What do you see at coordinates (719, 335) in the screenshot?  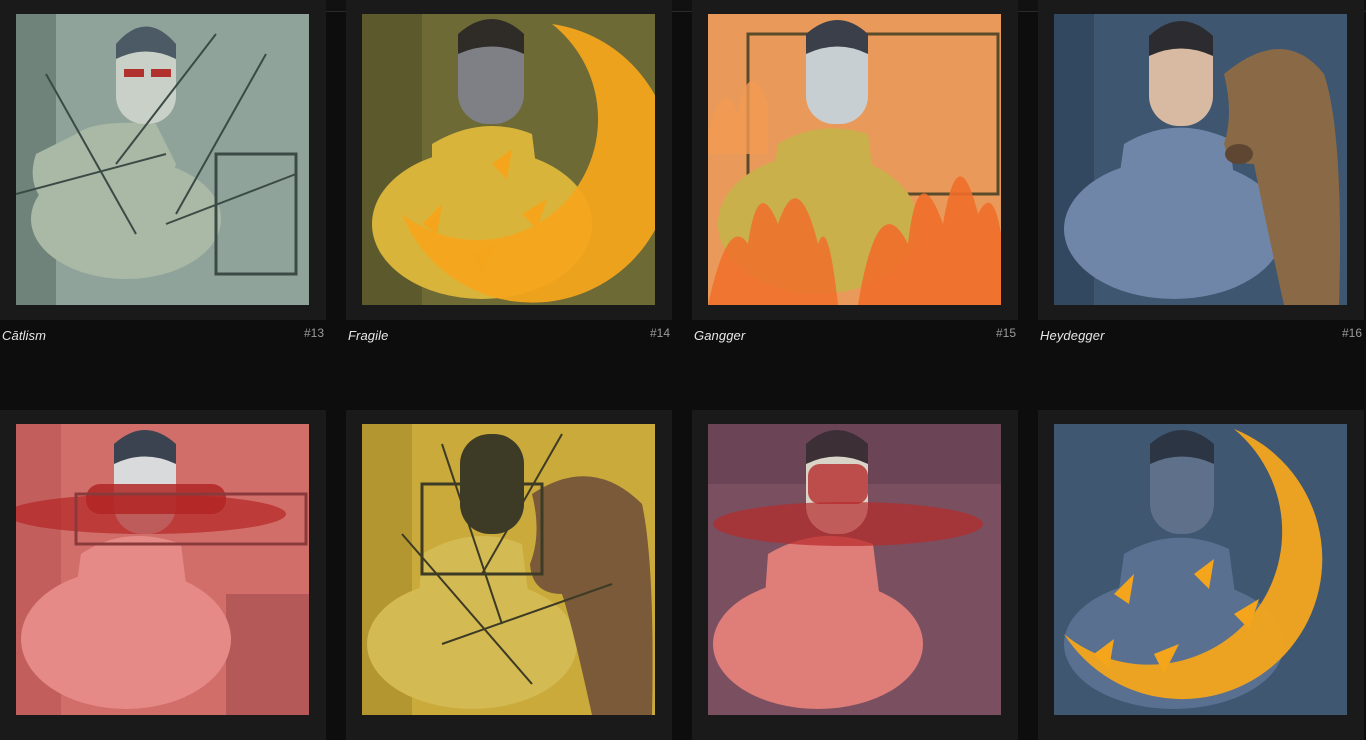 I see `artwork-title: Gangger` at bounding box center [719, 335].